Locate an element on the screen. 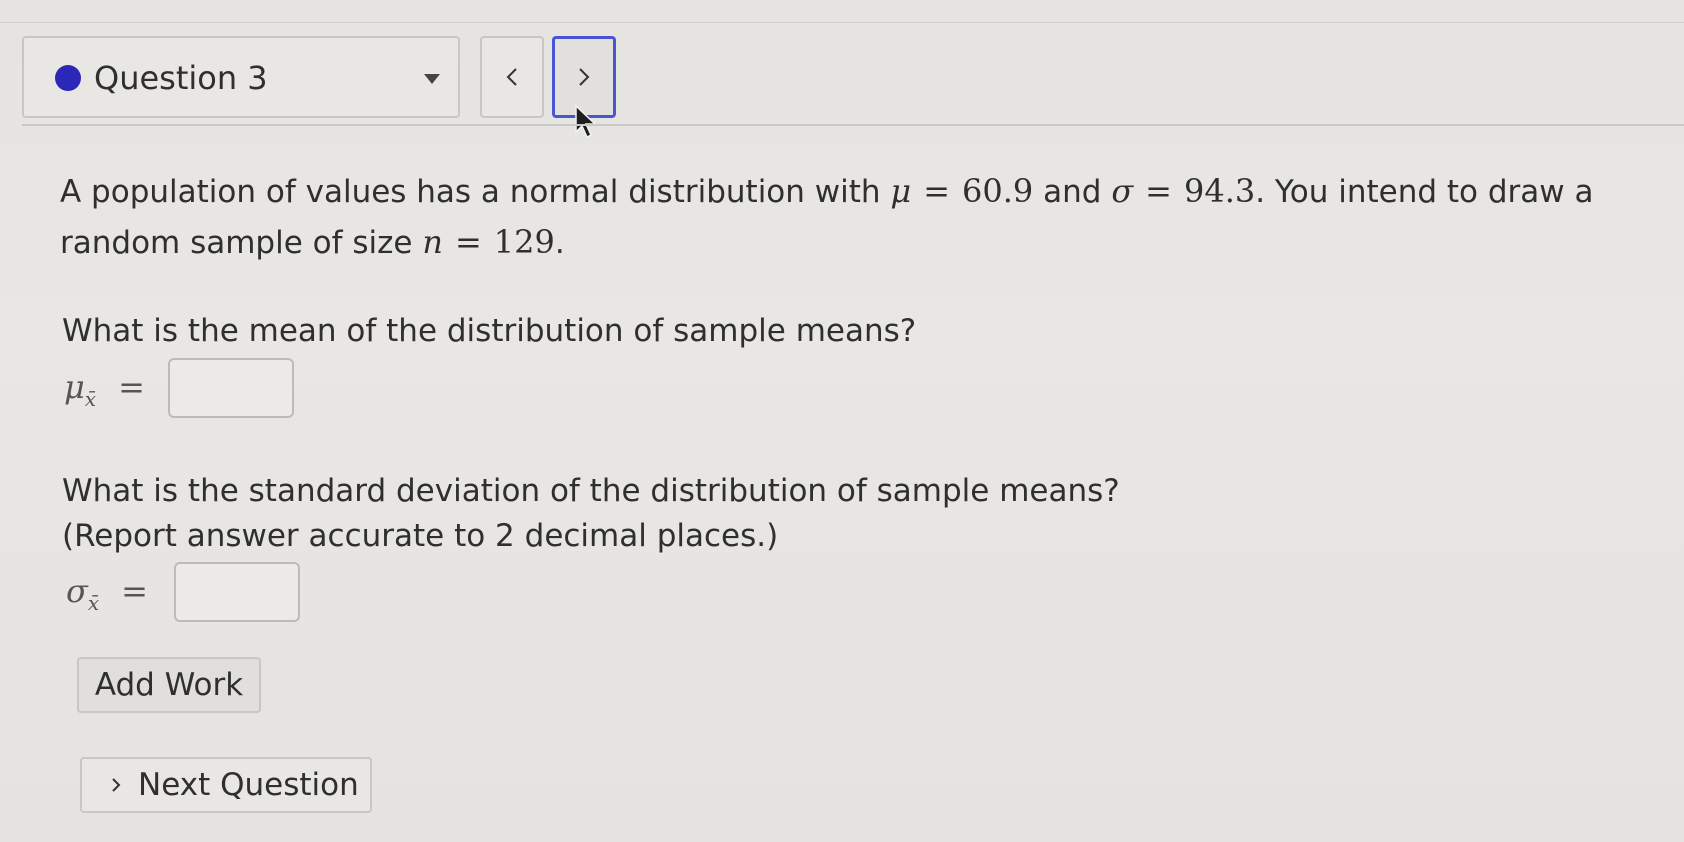 This screenshot has width=1684, height=842. mu-symbol: μ is located at coordinates (901, 191).